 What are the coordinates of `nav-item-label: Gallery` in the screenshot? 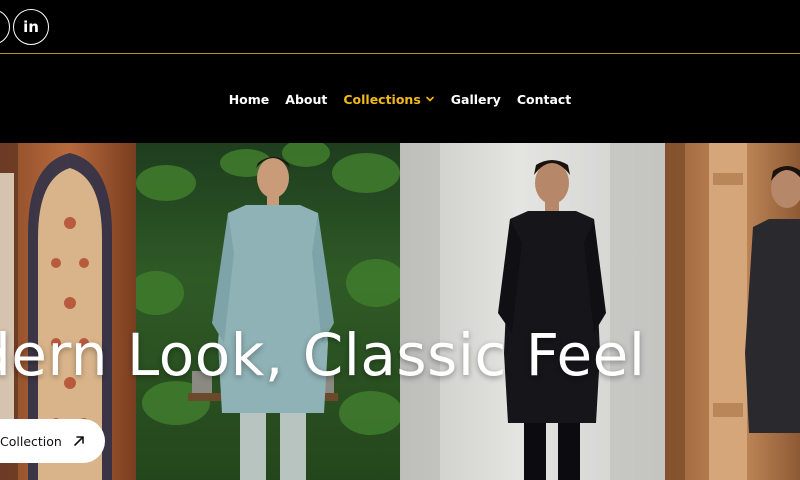 It's located at (475, 99).